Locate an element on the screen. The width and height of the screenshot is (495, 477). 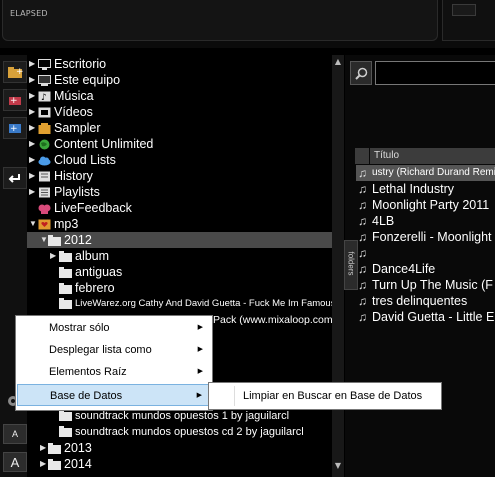
tree-item-album: ▶ album is located at coordinates (179, 256).